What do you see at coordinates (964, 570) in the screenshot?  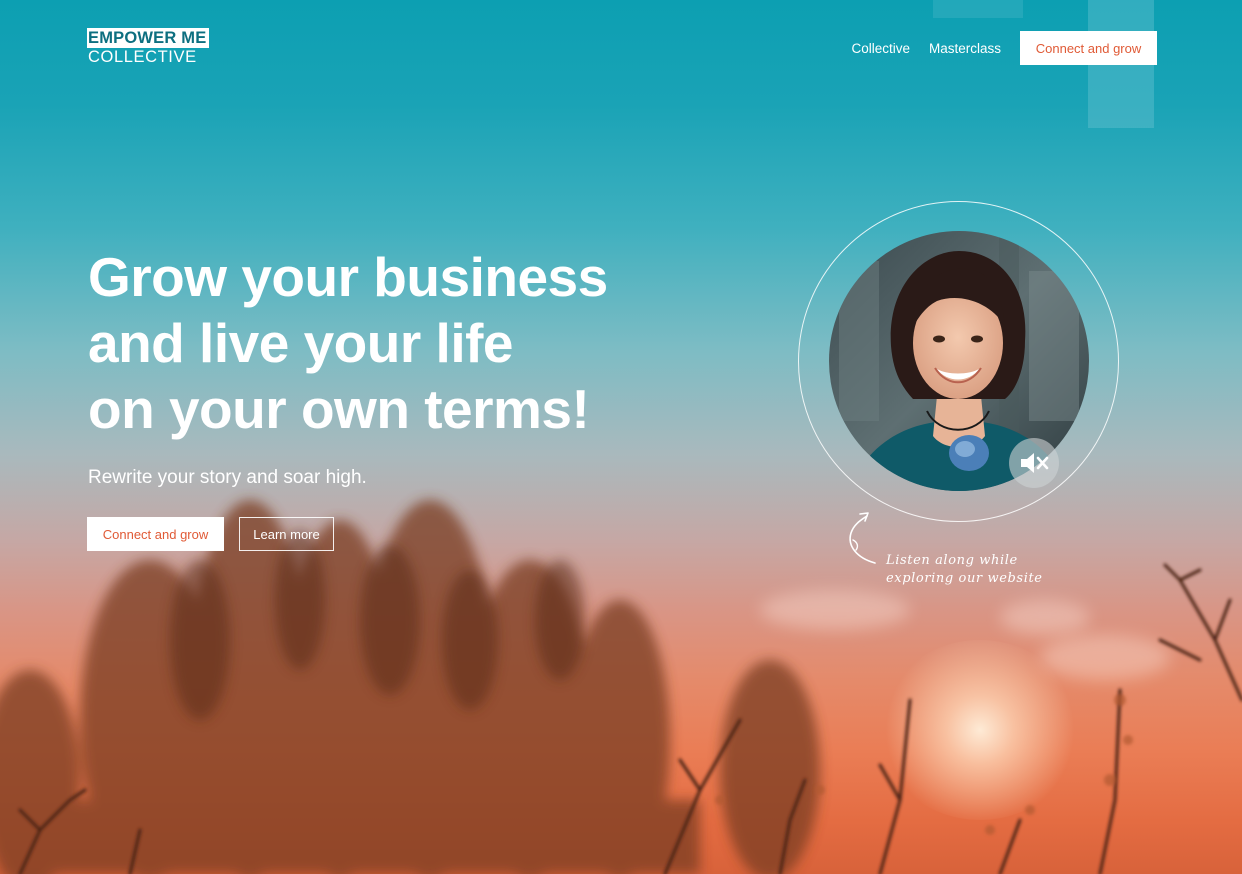 I see `listen-caption: Listen along while exploring our website` at bounding box center [964, 570].